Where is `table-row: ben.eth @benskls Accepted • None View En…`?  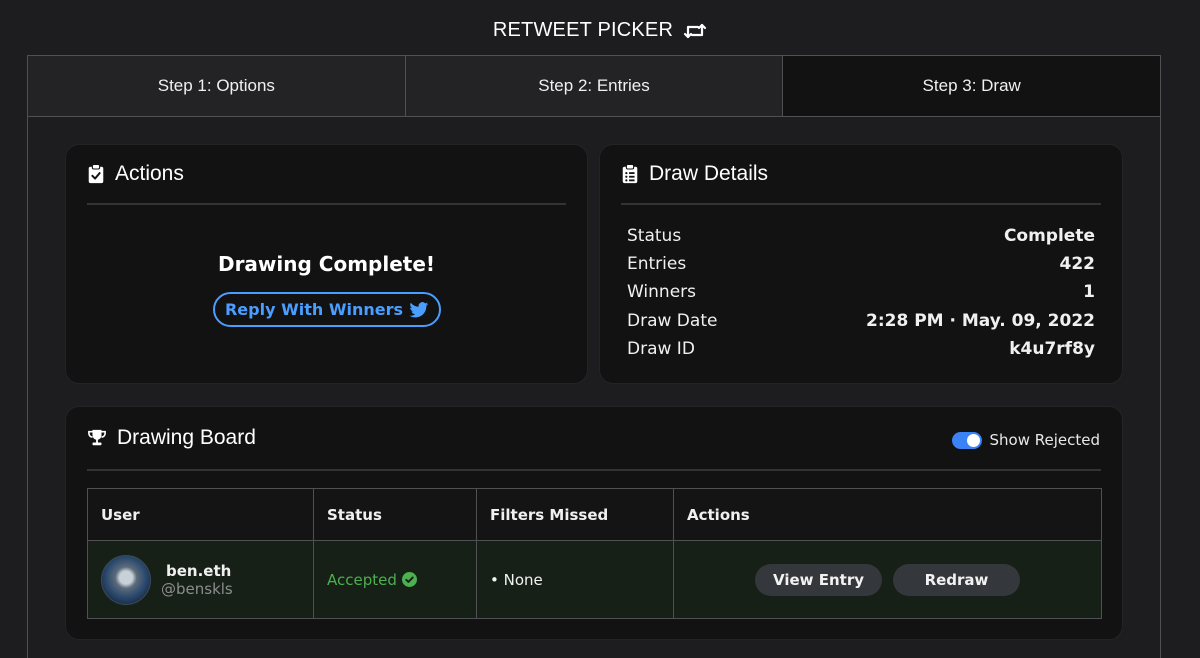 table-row: ben.eth @benskls Accepted • None View En… is located at coordinates (594, 579).